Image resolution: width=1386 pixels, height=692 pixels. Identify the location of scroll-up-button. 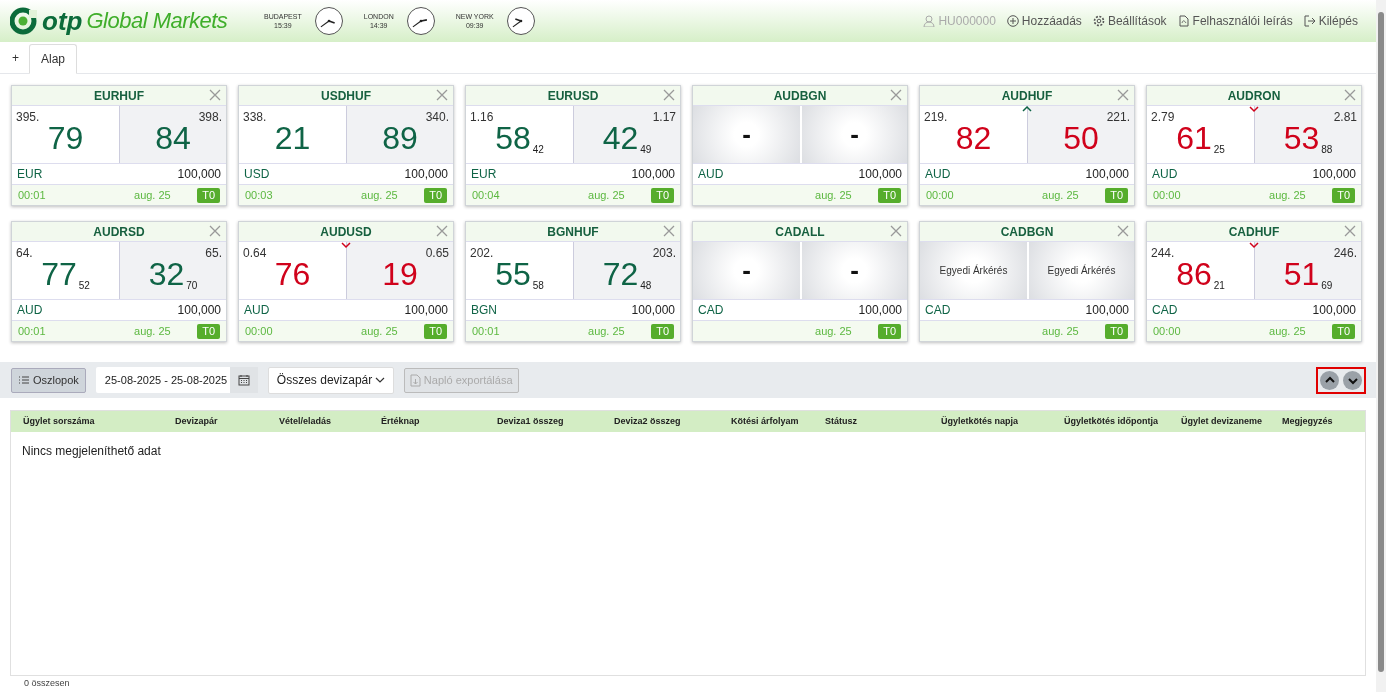
(1329, 380).